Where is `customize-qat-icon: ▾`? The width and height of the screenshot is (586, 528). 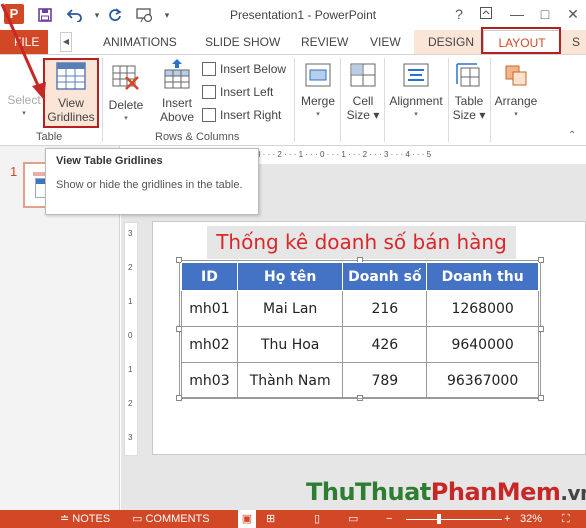 customize-qat-icon: ▾ is located at coordinates (167, 15).